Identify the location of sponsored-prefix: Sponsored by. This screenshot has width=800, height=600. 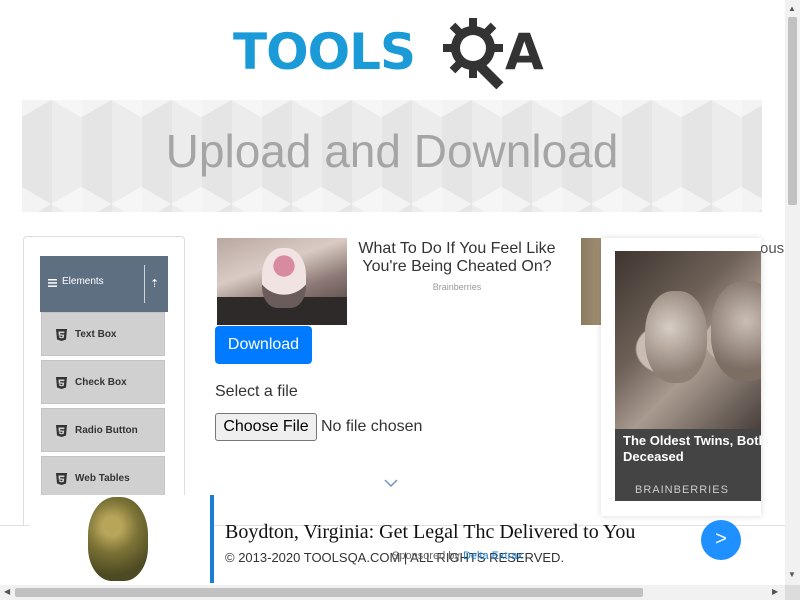
(427, 556).